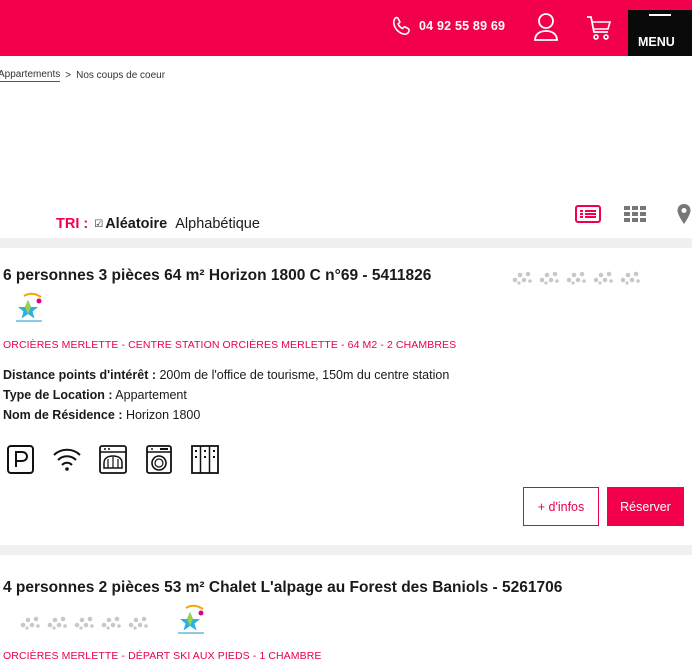 Image resolution: width=692 pixels, height=662 pixels. What do you see at coordinates (67, 459) in the screenshot?
I see `wifi-icon` at bounding box center [67, 459].